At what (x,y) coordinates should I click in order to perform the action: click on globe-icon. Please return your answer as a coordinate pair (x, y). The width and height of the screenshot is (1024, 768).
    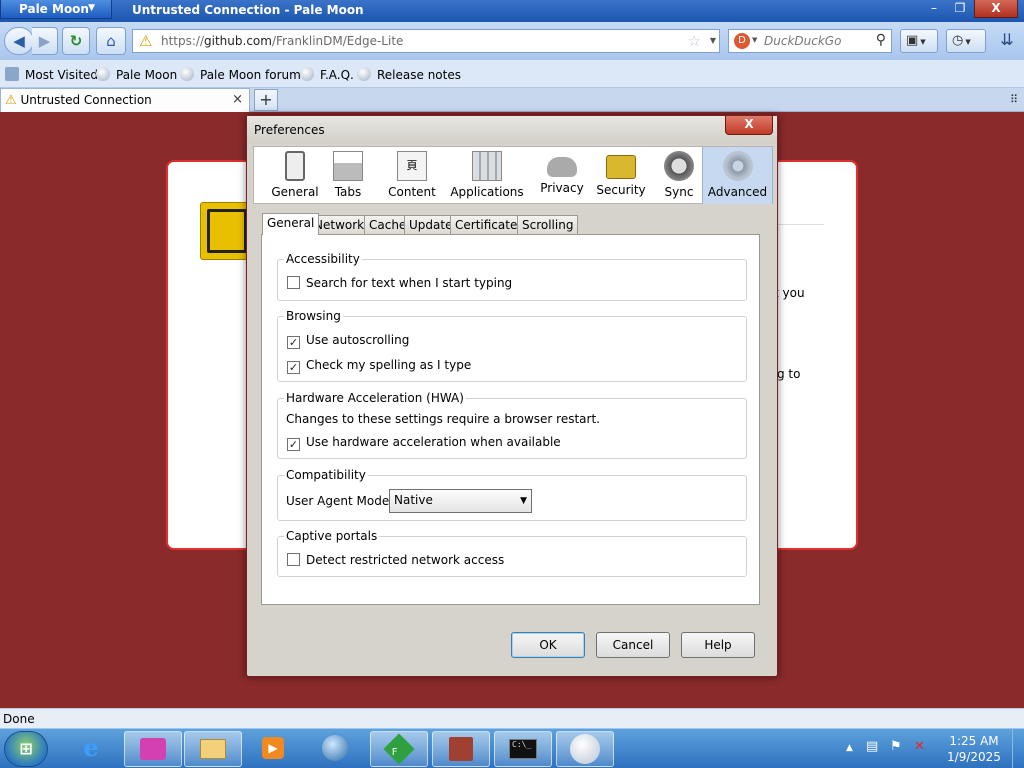
    Looking at the image, I should click on (103, 74).